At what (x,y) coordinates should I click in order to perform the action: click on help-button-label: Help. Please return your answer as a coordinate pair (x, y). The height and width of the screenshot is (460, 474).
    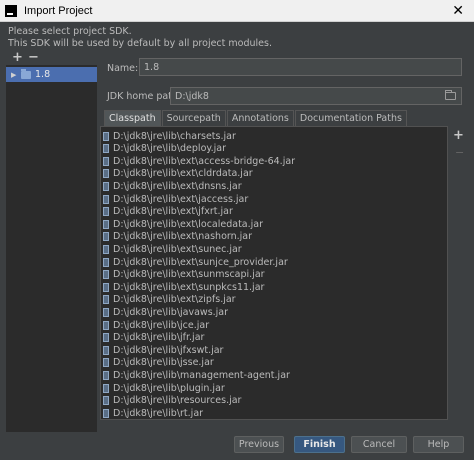
    Looking at the image, I should click on (438, 444).